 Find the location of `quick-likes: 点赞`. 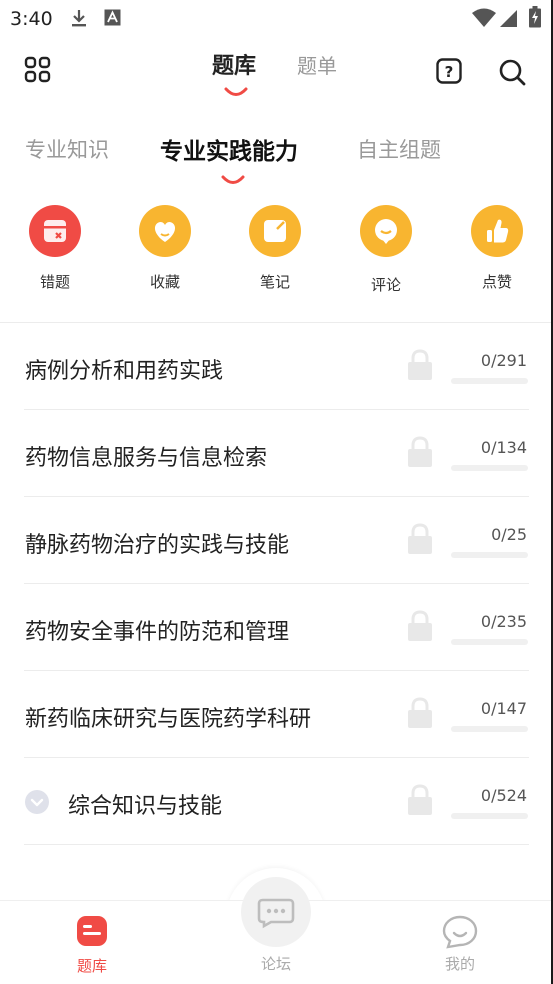

quick-likes: 点赞 is located at coordinates (497, 248).